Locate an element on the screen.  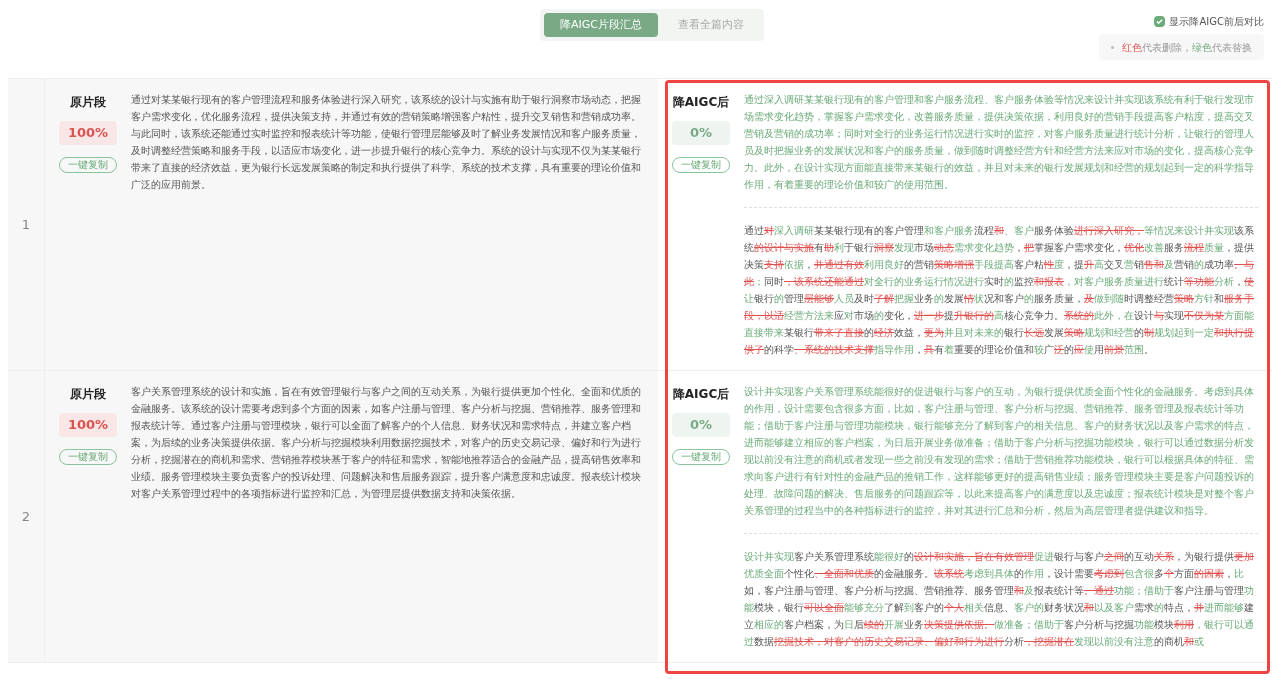
bullet-icon is located at coordinates (1112, 47).